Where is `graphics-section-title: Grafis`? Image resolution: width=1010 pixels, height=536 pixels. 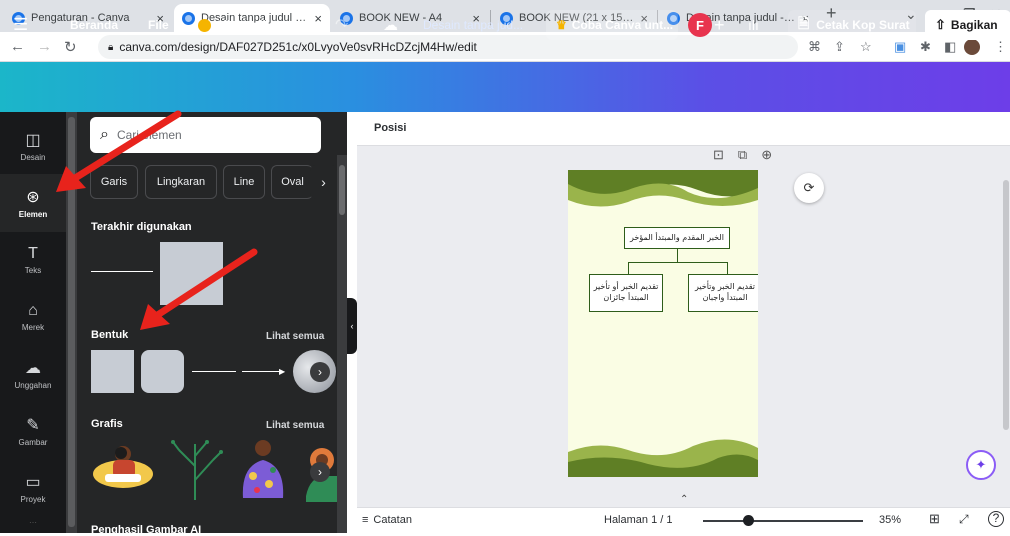 graphics-section-title: Grafis is located at coordinates (107, 424).